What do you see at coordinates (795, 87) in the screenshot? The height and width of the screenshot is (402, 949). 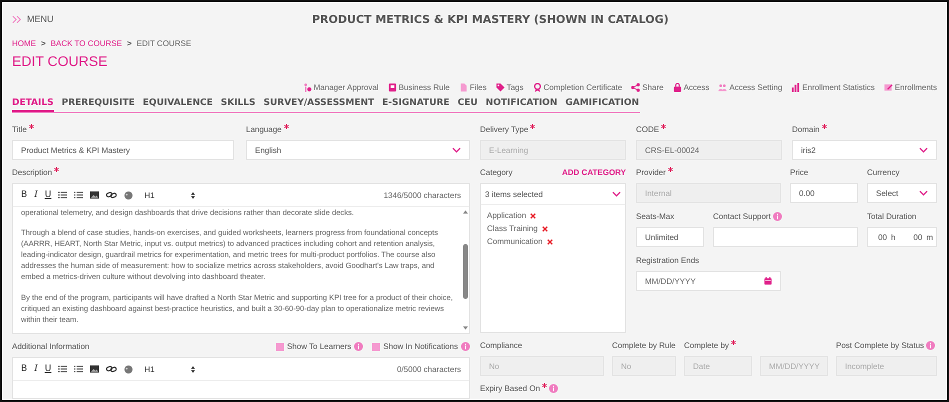 I see `bar-chart-icon` at bounding box center [795, 87].